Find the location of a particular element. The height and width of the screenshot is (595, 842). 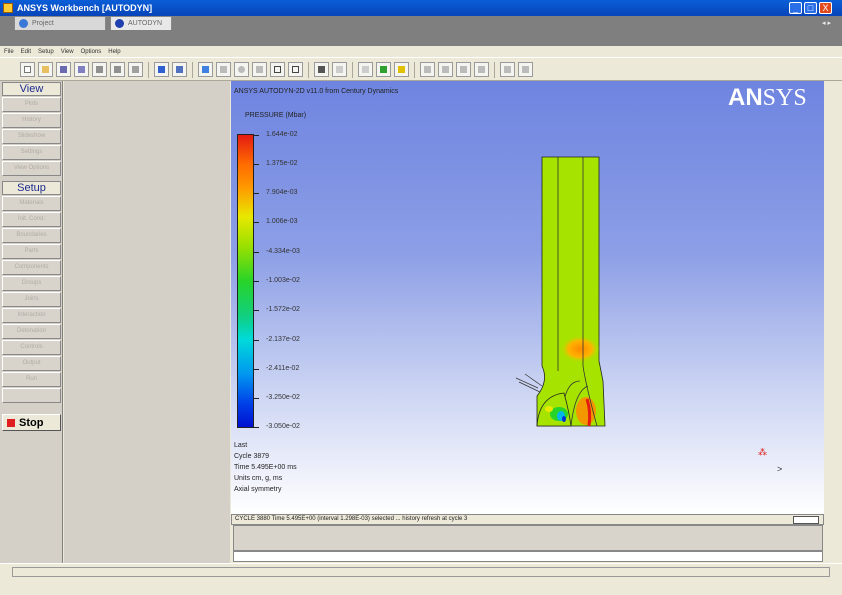

pan-icon is located at coordinates (223, 69).